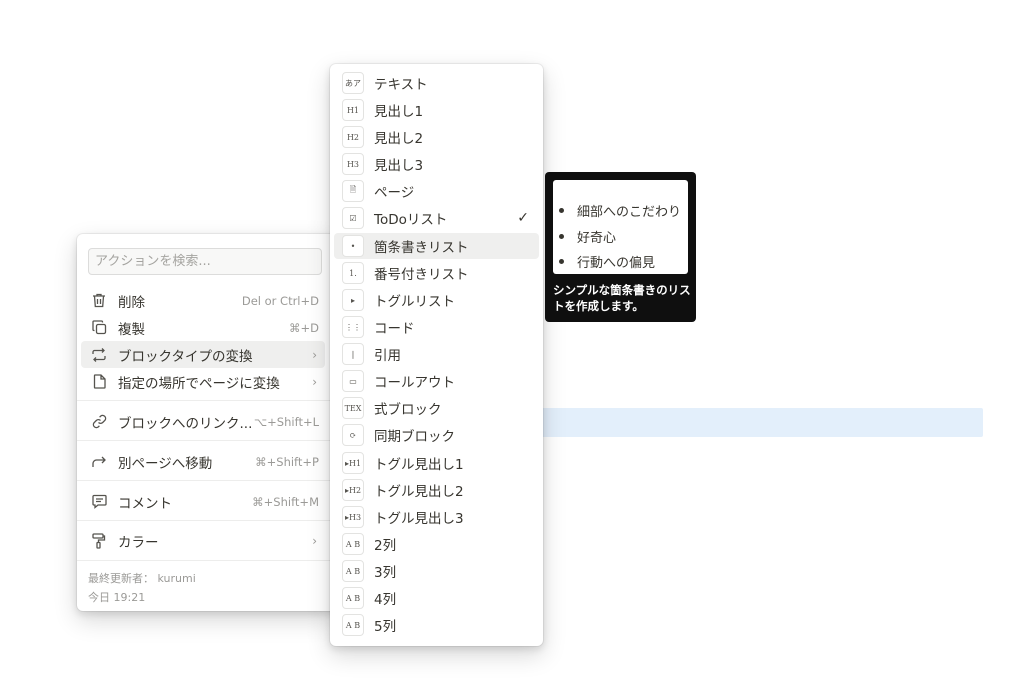 The image size is (1024, 698). Describe the element at coordinates (203, 501) in the screenshot. I see `menu-item-comment: コメント ⌘+Shift+M` at that location.